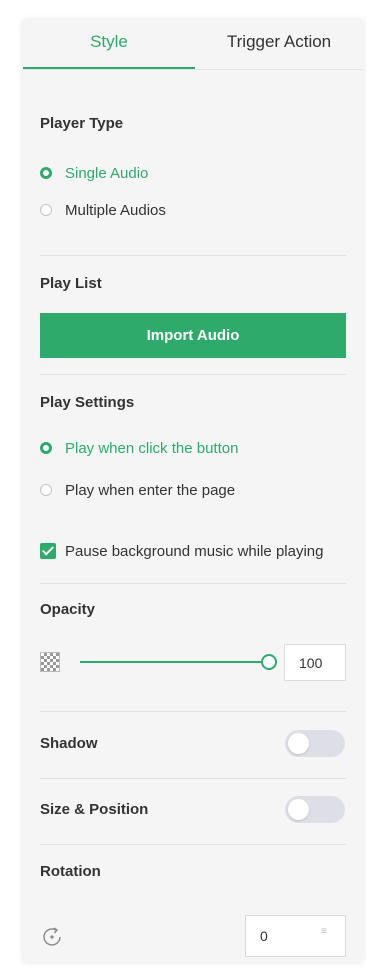 This screenshot has width=367, height=970. I want to click on radio-play-on-click: Play when click the button, so click(139, 448).